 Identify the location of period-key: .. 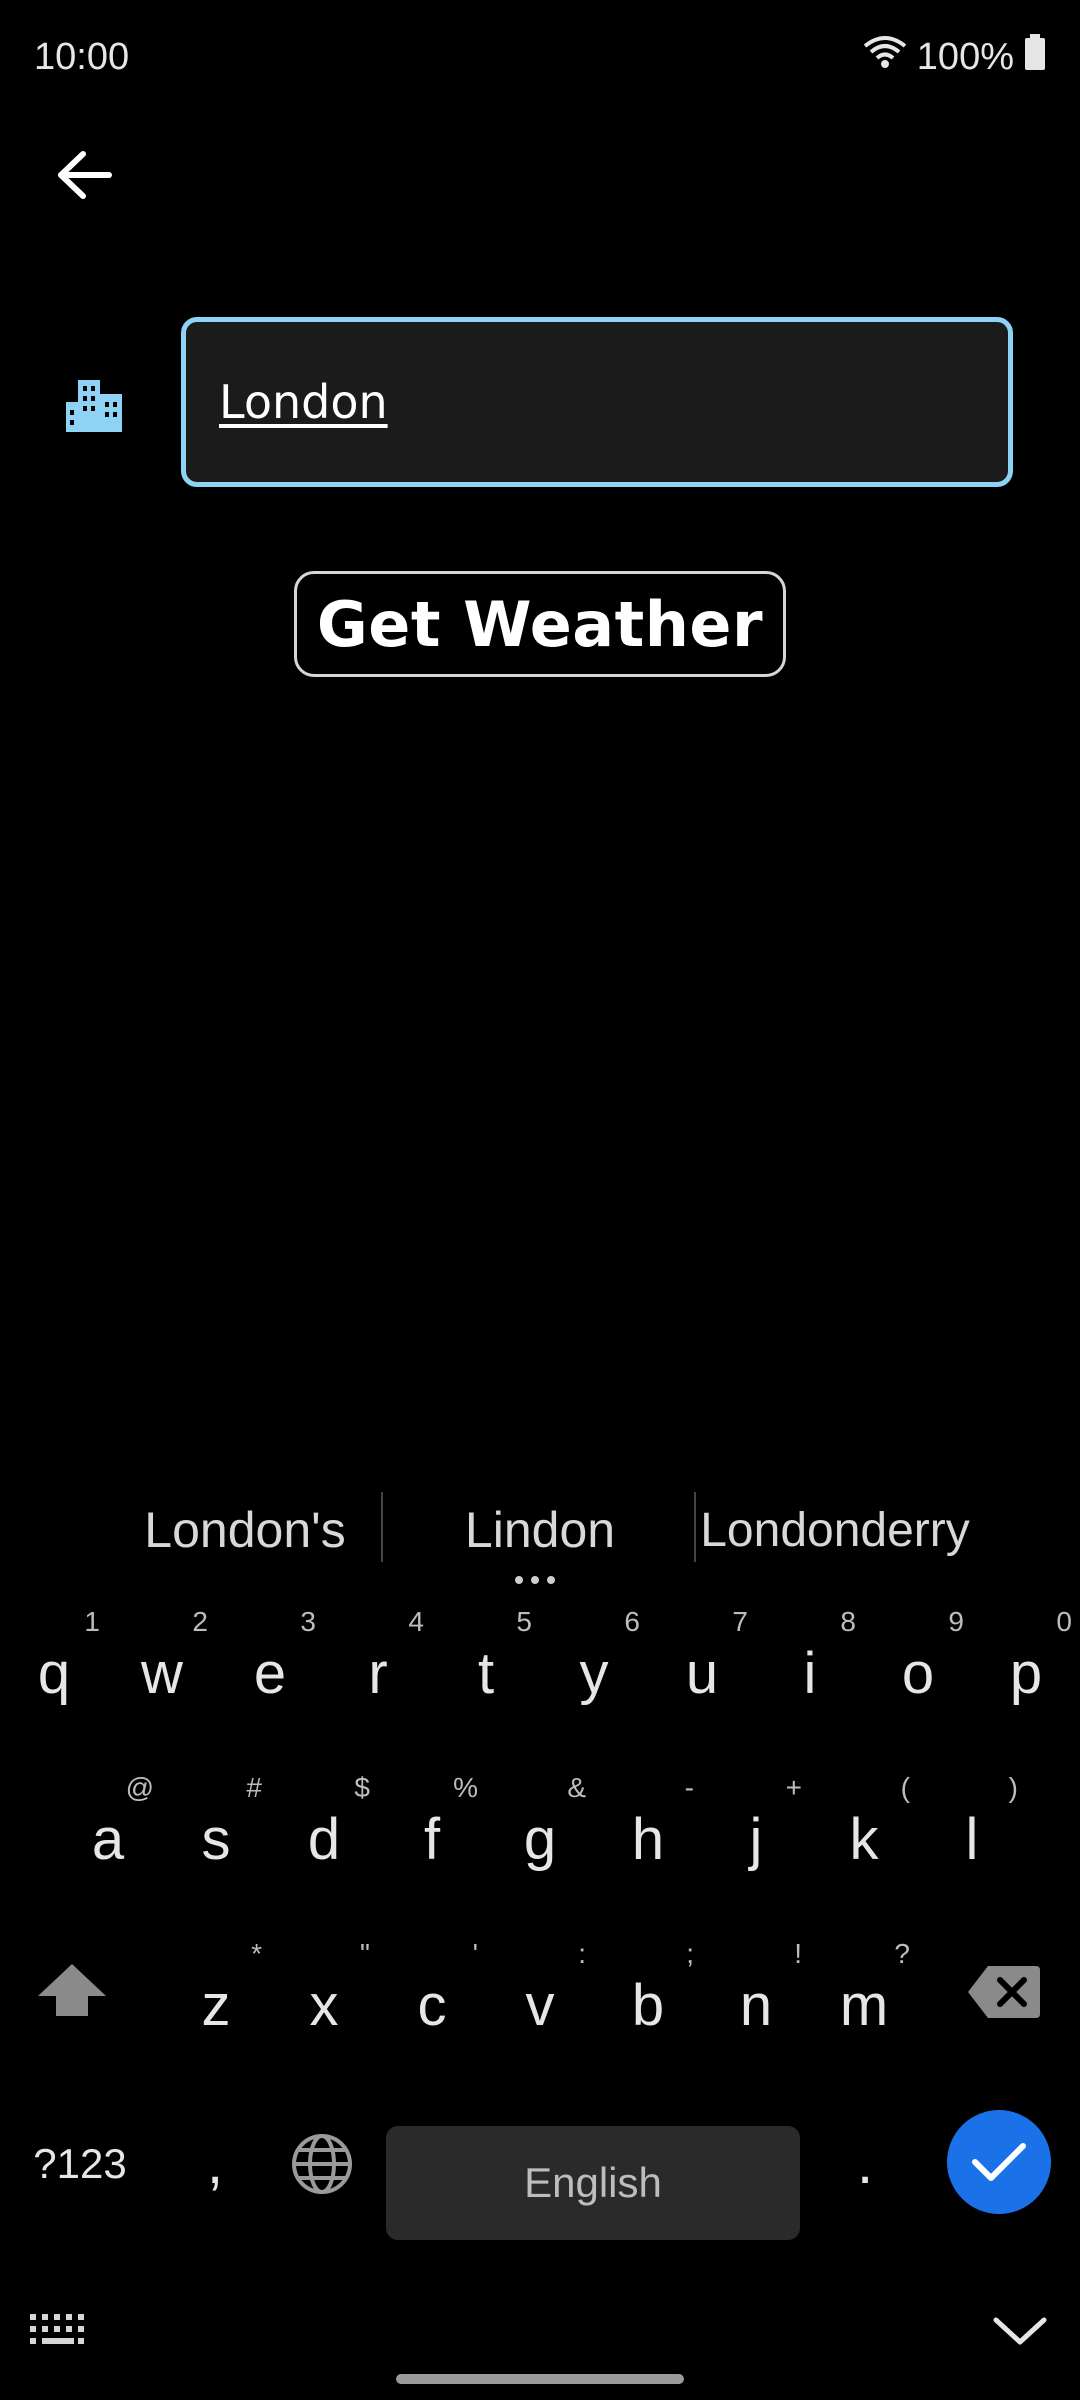
(865, 2170).